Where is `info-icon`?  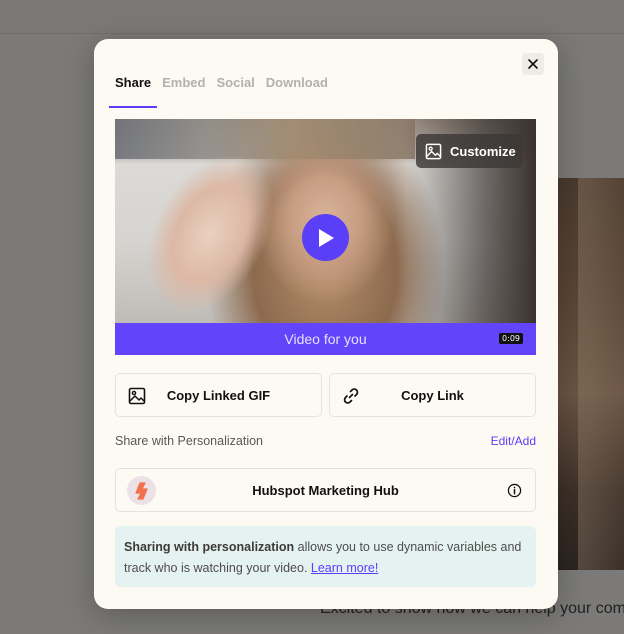
info-icon is located at coordinates (514, 490).